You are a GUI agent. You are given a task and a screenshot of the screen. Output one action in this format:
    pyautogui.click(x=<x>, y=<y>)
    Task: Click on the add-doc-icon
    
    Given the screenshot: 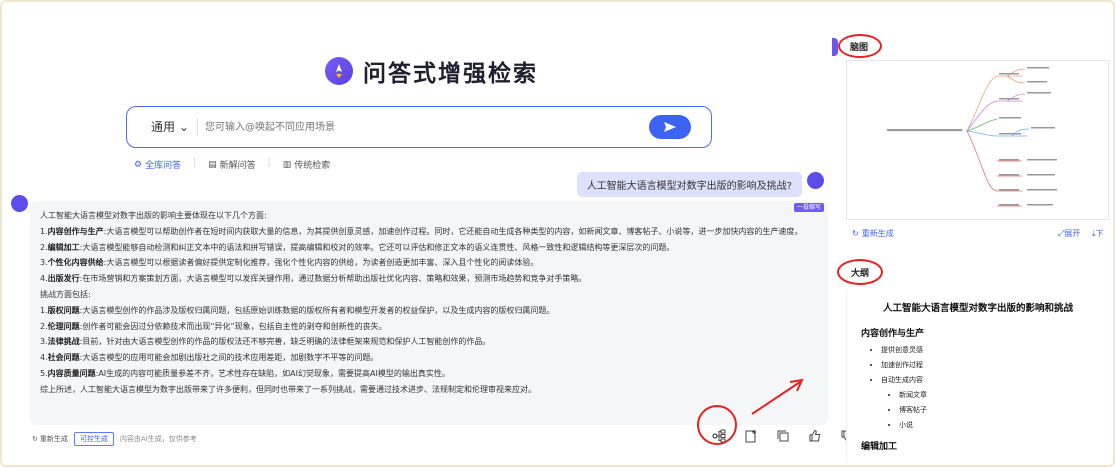 What is the action you would take?
    pyautogui.click(x=750, y=436)
    